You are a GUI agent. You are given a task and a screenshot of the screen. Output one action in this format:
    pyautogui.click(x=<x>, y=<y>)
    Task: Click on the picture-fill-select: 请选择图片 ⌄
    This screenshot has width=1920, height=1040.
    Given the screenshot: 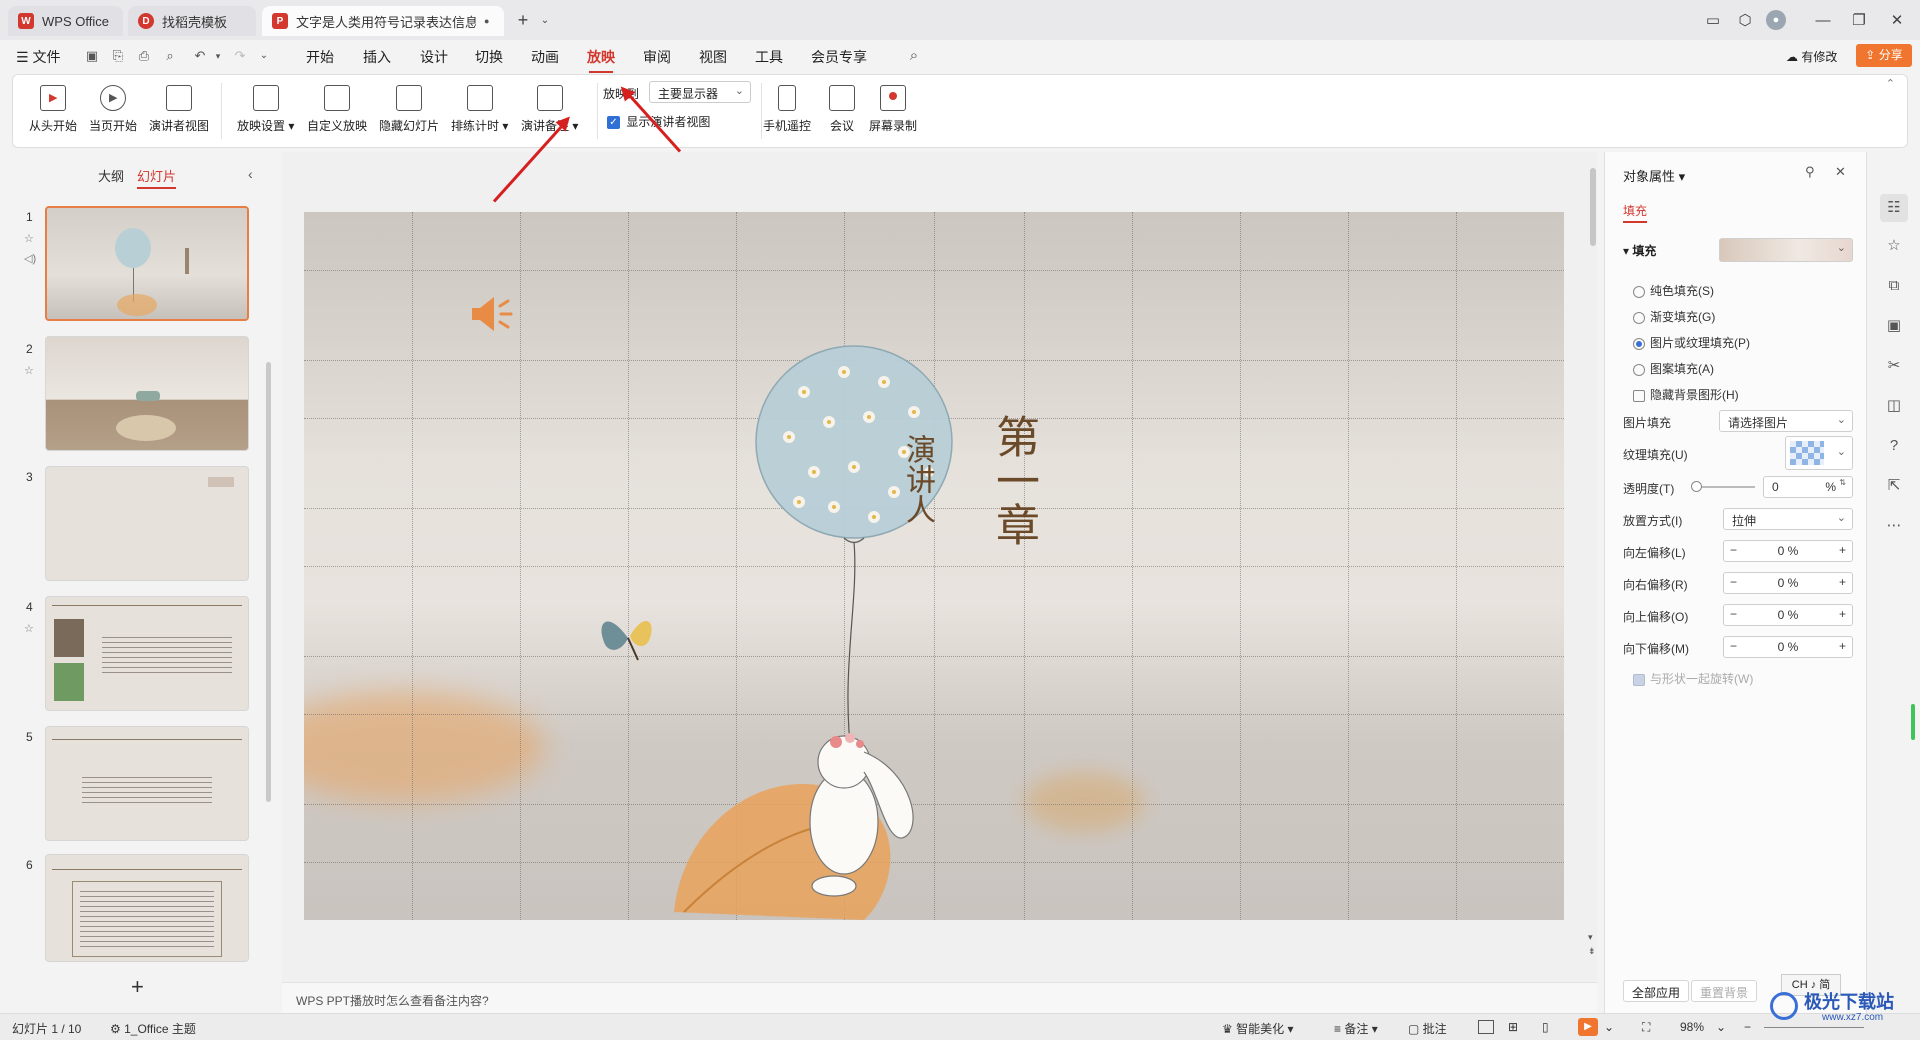 What is the action you would take?
    pyautogui.click(x=1786, y=421)
    